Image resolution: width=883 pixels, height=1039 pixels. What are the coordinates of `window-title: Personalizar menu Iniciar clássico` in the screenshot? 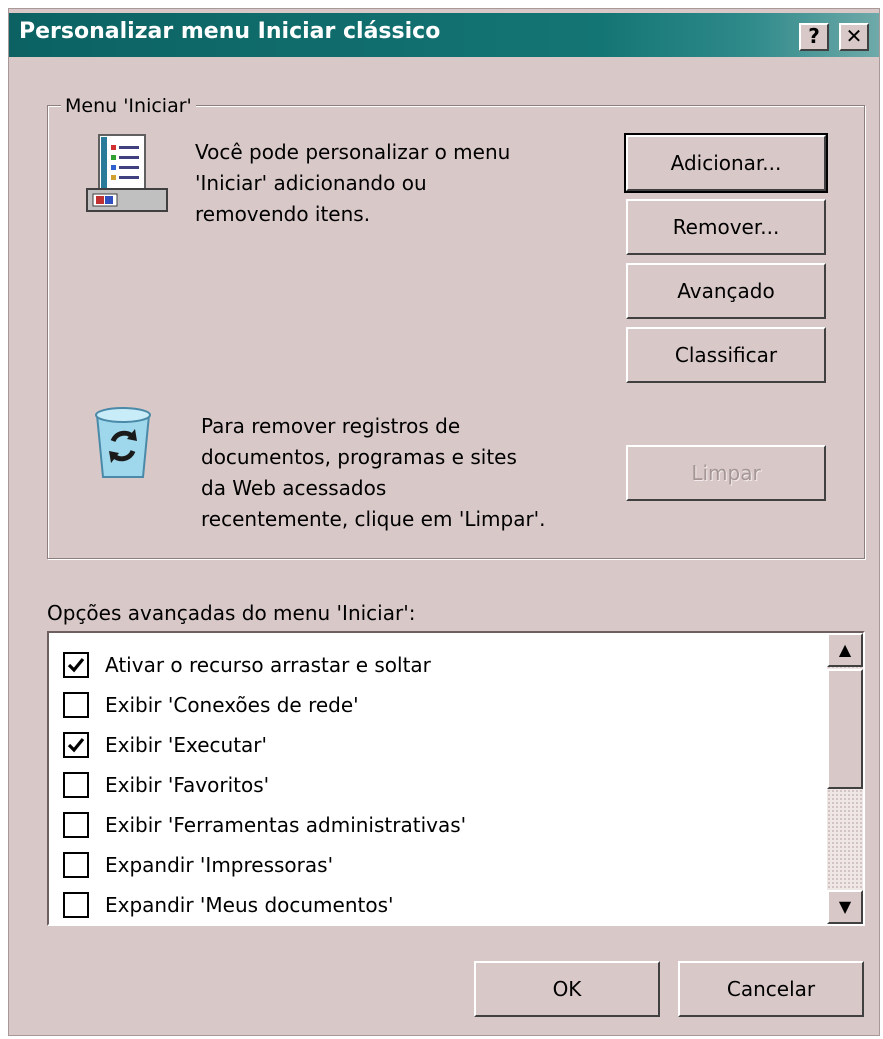 It's located at (230, 31).